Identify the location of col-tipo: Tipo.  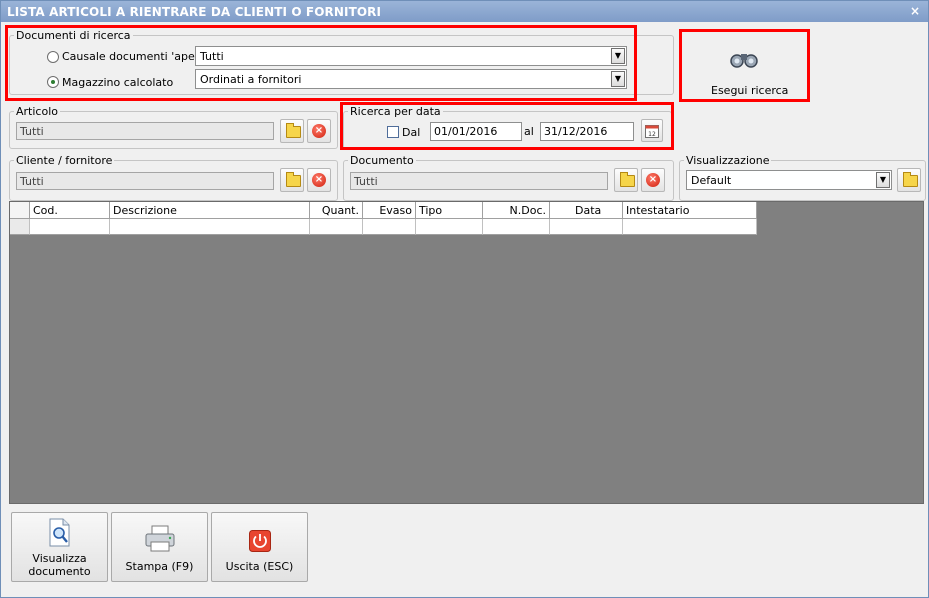
(449, 210).